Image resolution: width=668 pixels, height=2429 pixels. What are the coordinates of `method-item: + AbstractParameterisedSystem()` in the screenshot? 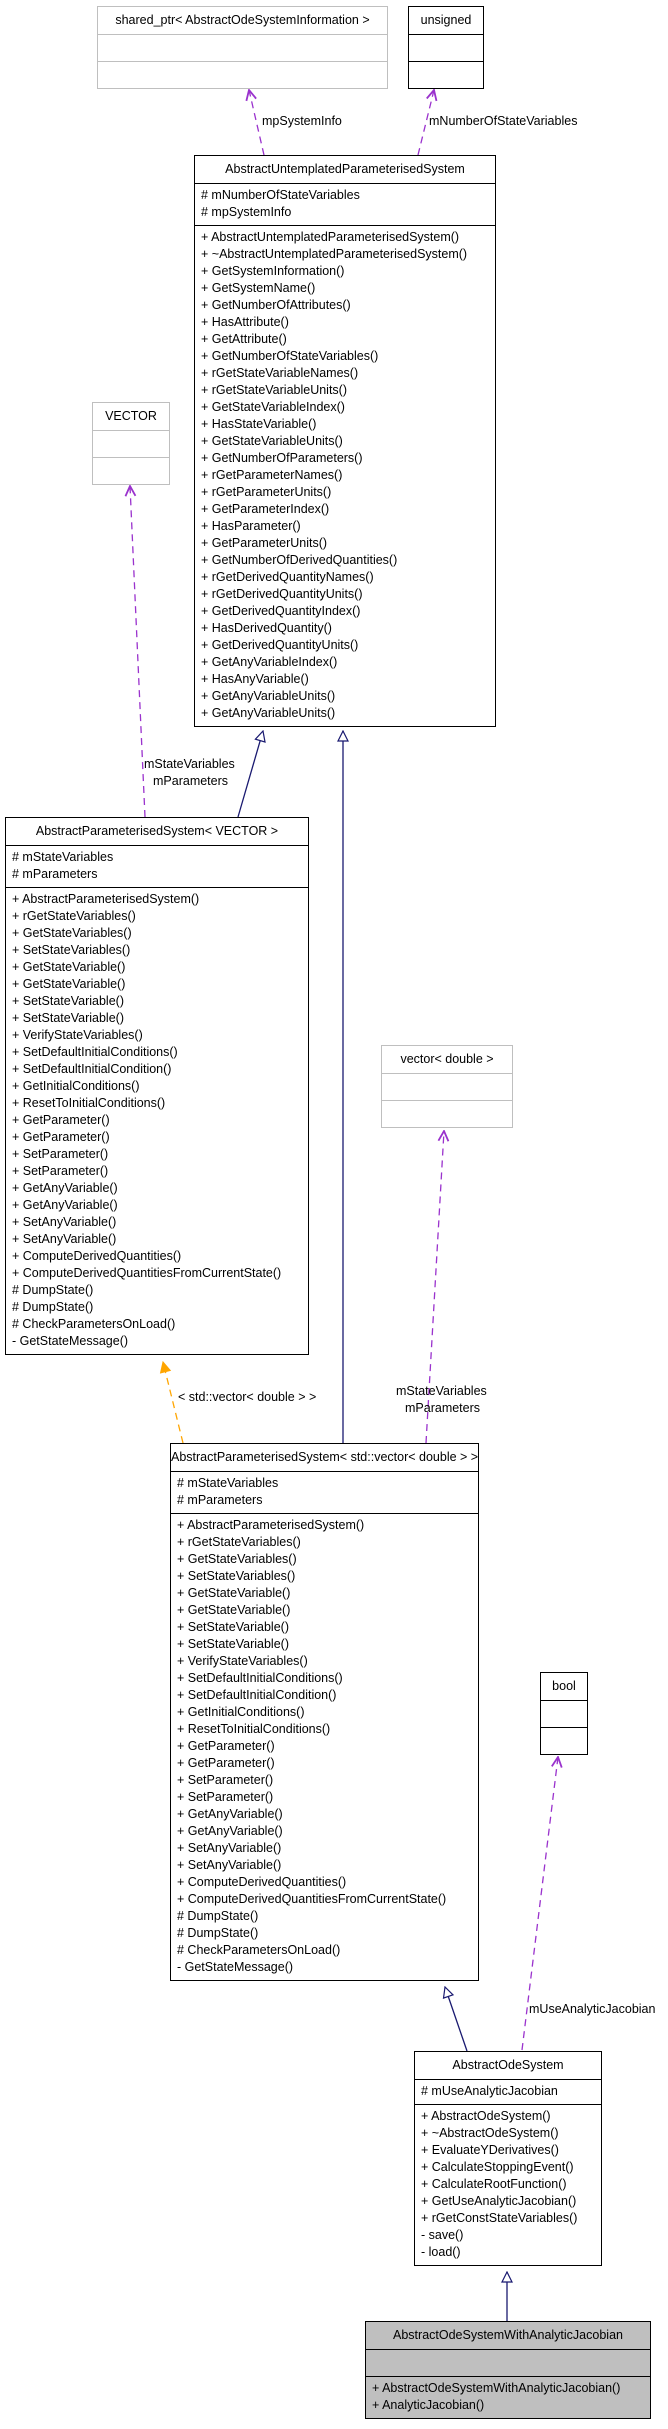 It's located at (157, 899).